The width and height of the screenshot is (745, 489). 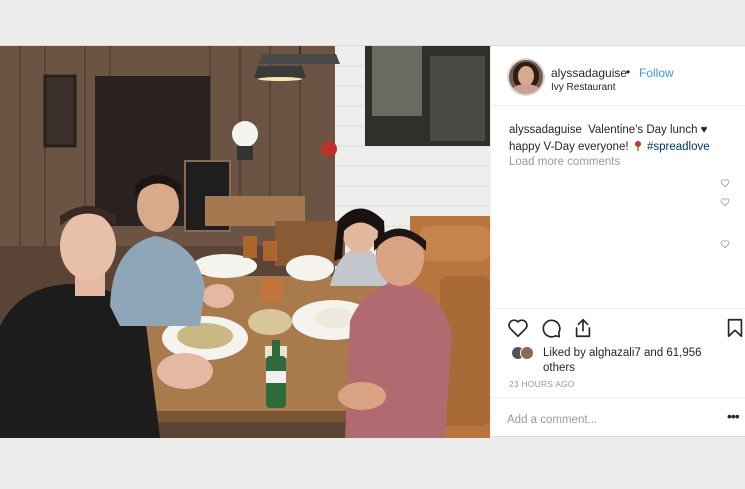 I want to click on bookmark-icon, so click(x=734, y=328).